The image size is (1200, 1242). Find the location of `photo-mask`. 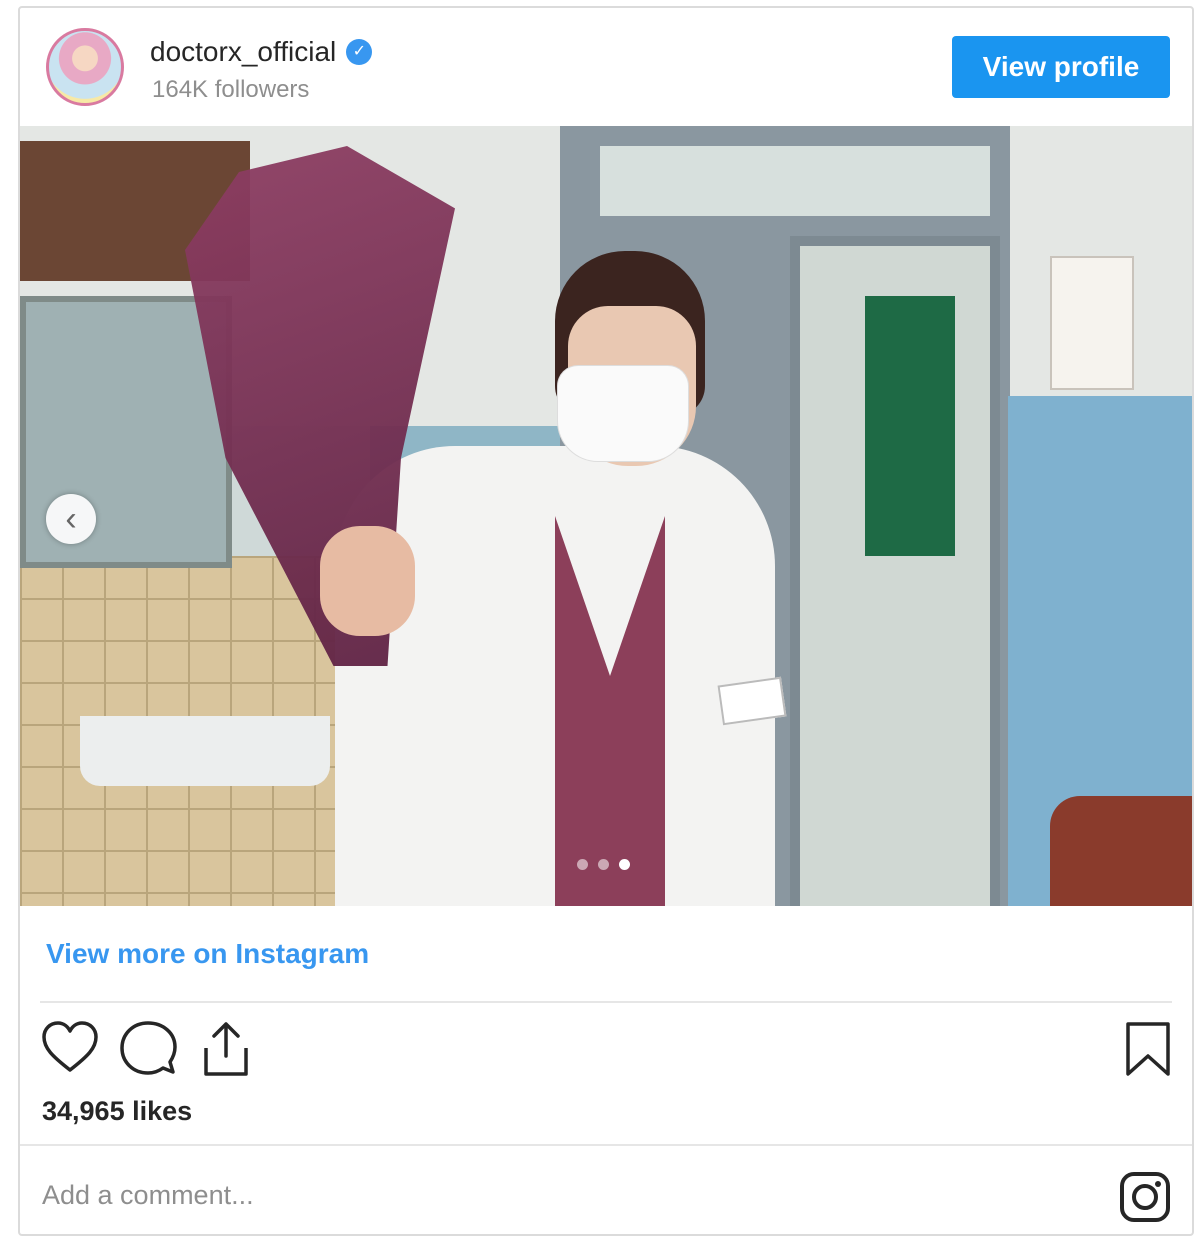

photo-mask is located at coordinates (623, 413).